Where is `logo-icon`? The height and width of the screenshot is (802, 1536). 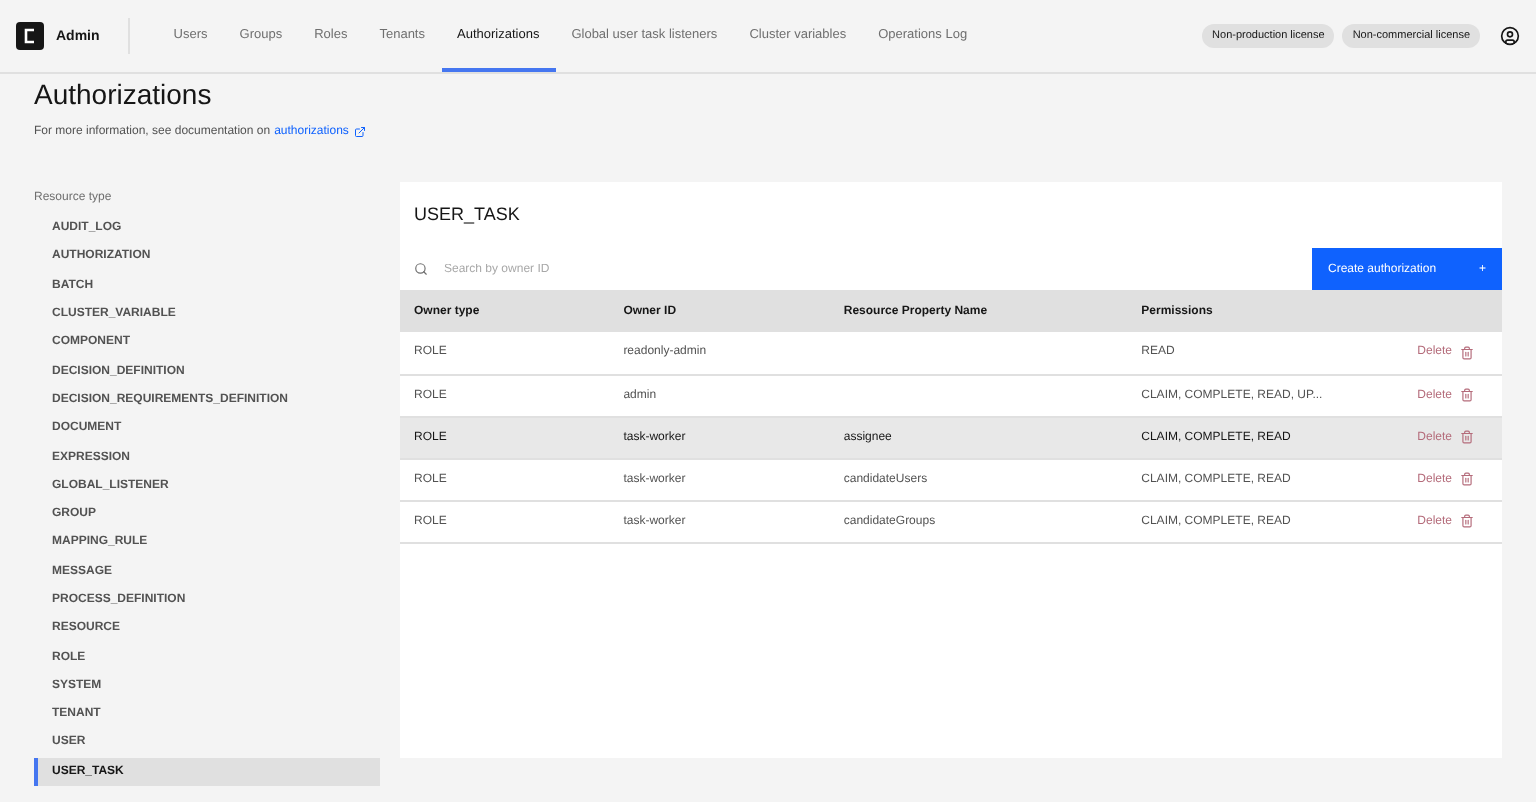 logo-icon is located at coordinates (30, 36).